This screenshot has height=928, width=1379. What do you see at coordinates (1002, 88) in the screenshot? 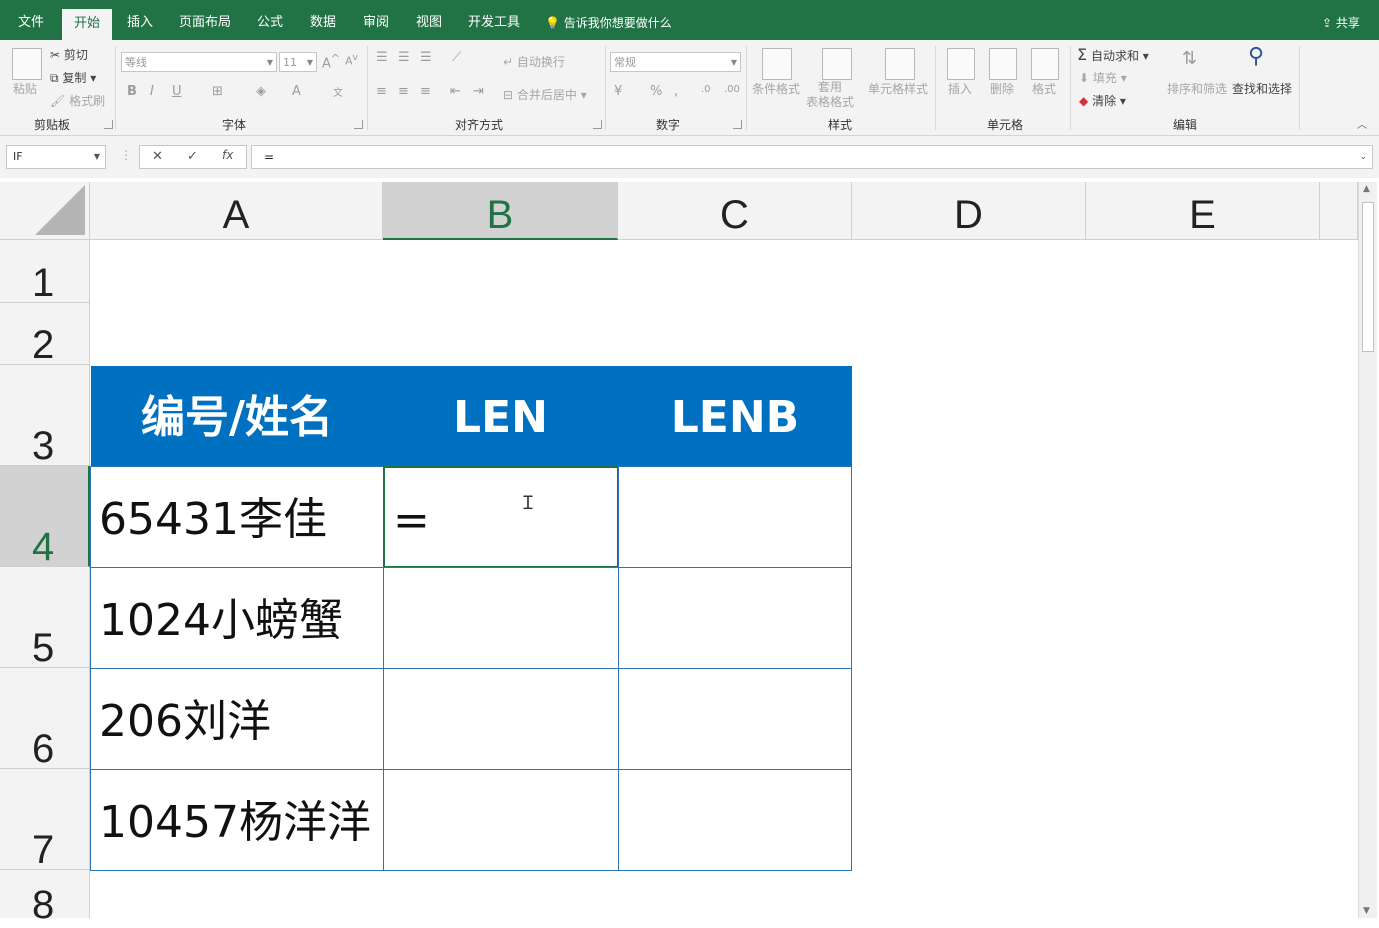
I see `delete-cells-label: 删除` at bounding box center [1002, 88].